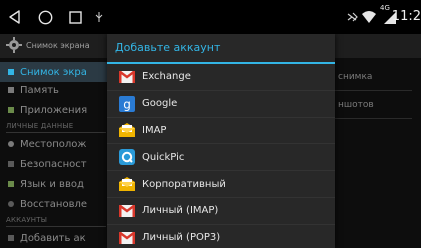  What do you see at coordinates (406, 16) in the screenshot?
I see `clock: 11:2` at bounding box center [406, 16].